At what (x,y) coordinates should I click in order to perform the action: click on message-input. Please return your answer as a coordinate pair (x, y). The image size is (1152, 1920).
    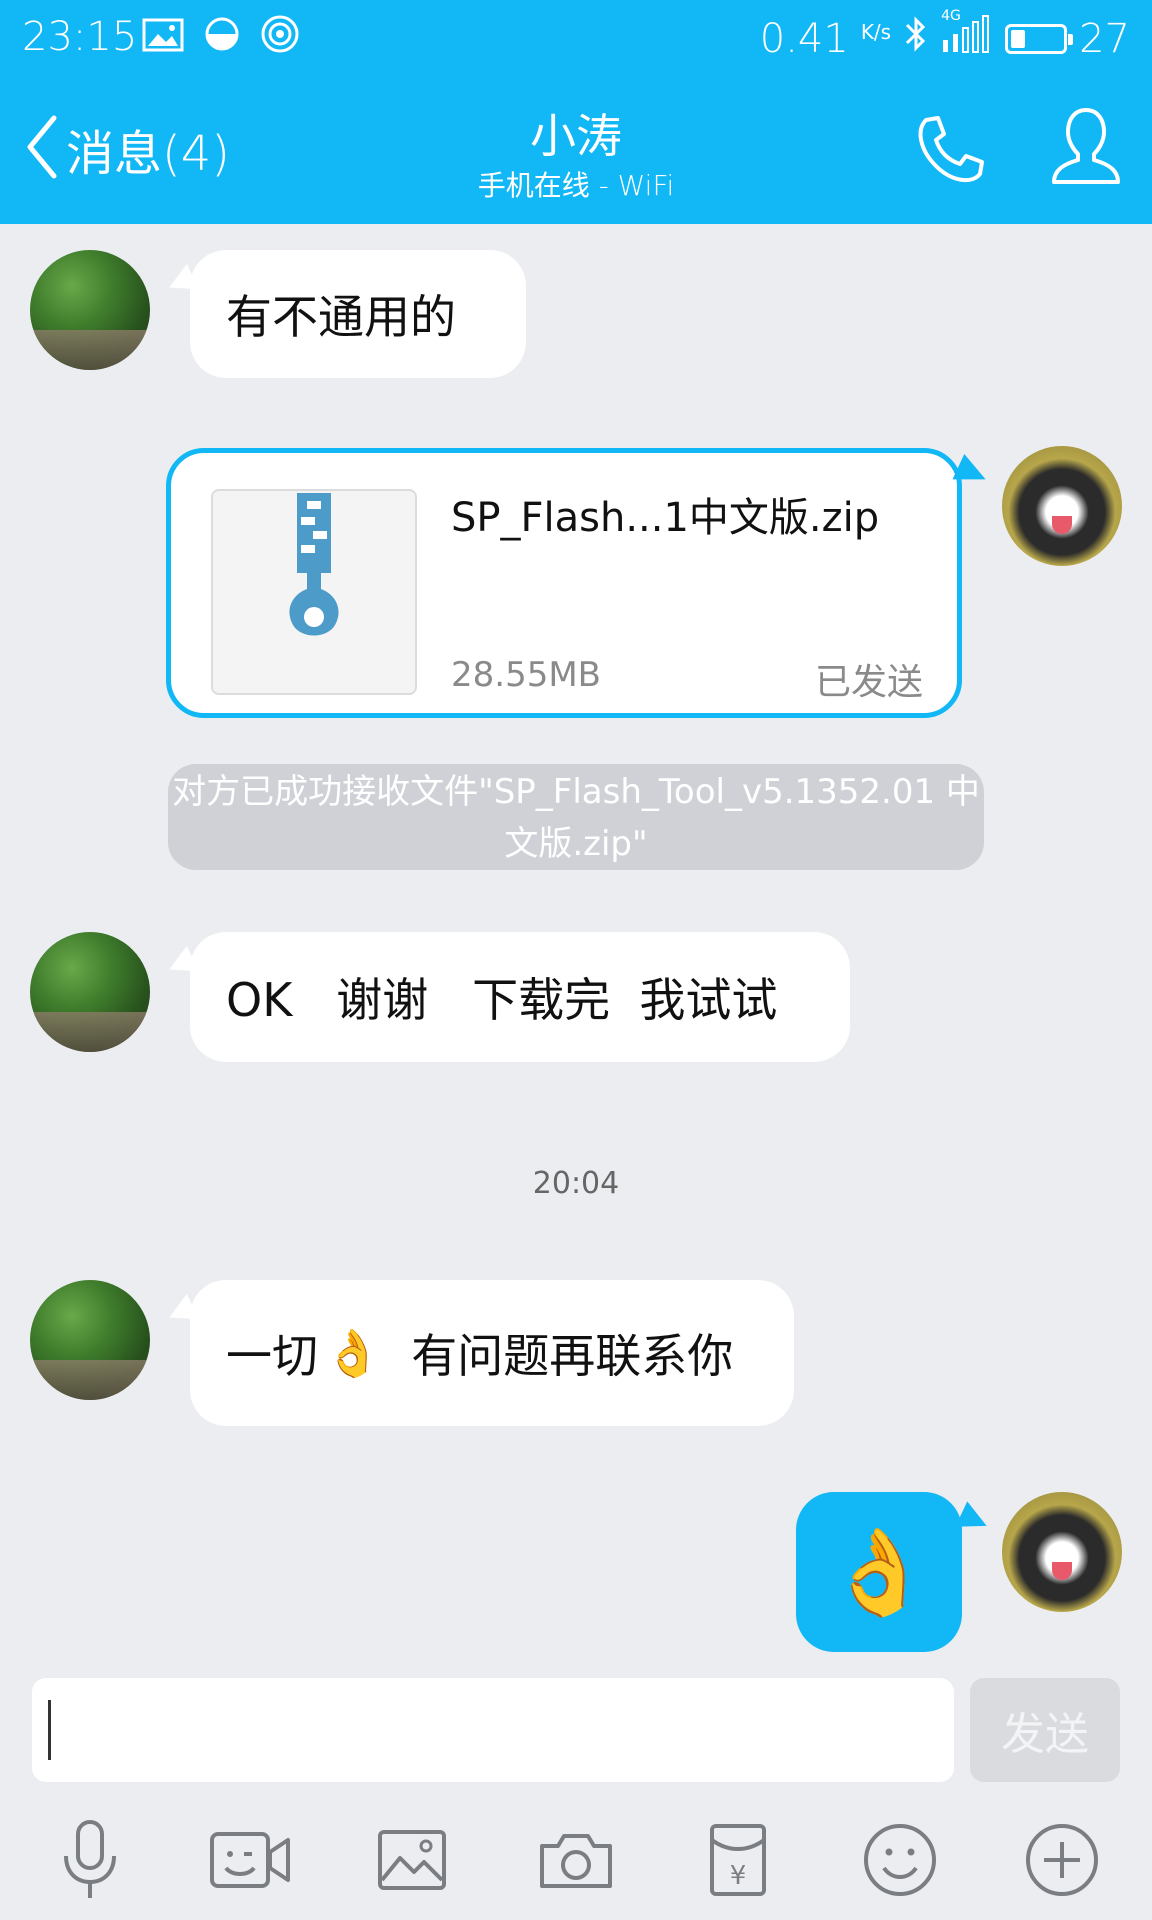
    Looking at the image, I should click on (493, 1730).